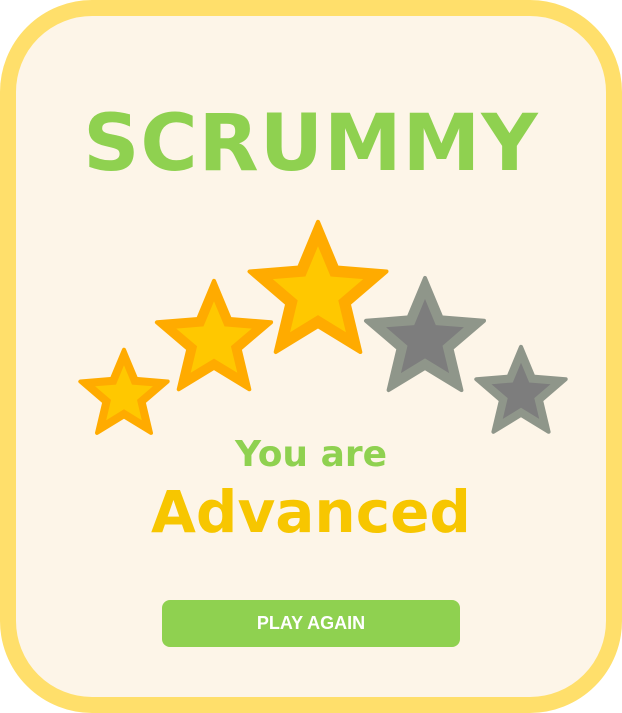 The image size is (622, 713). What do you see at coordinates (311, 623) in the screenshot?
I see `play-again-button: PLAY AGAIN` at bounding box center [311, 623].